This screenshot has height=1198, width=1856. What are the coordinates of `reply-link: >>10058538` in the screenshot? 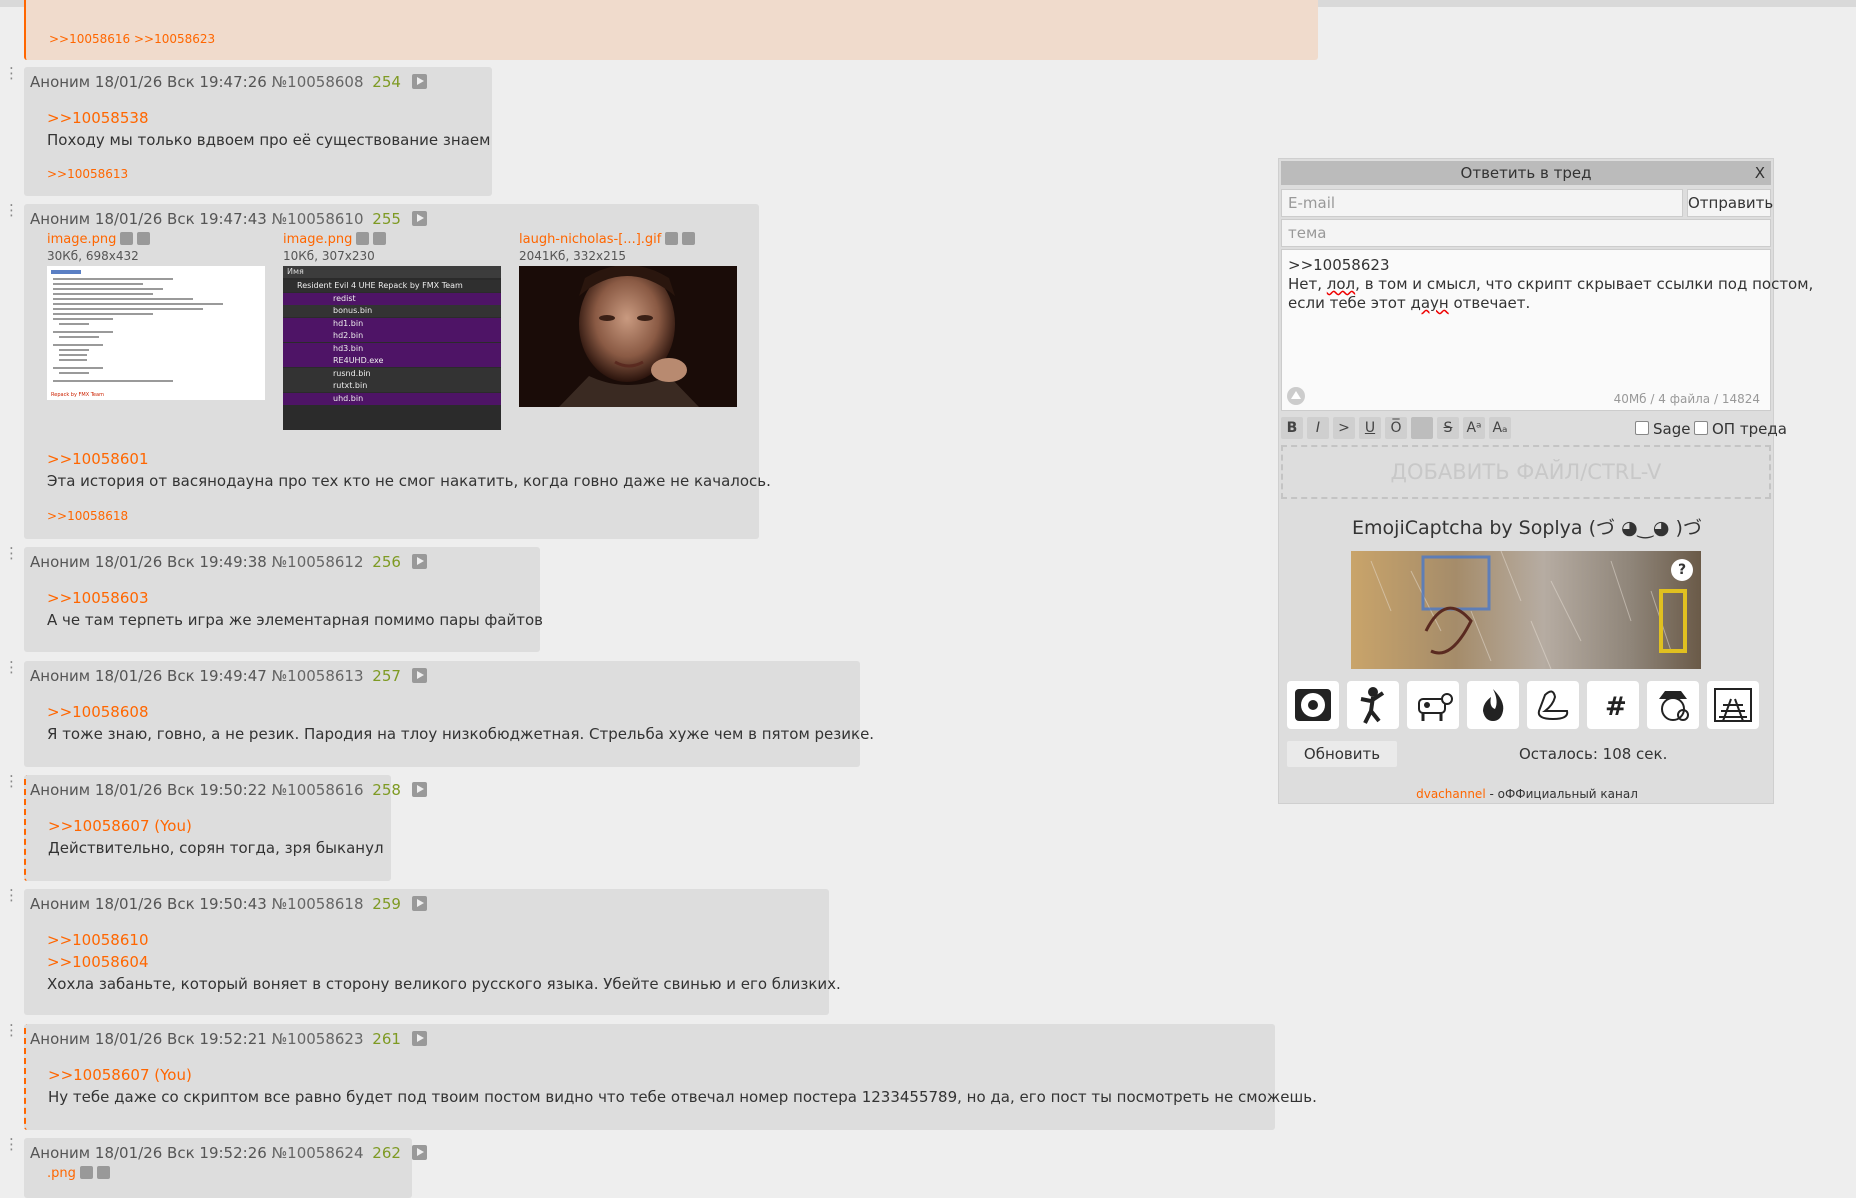 It's located at (97, 118).